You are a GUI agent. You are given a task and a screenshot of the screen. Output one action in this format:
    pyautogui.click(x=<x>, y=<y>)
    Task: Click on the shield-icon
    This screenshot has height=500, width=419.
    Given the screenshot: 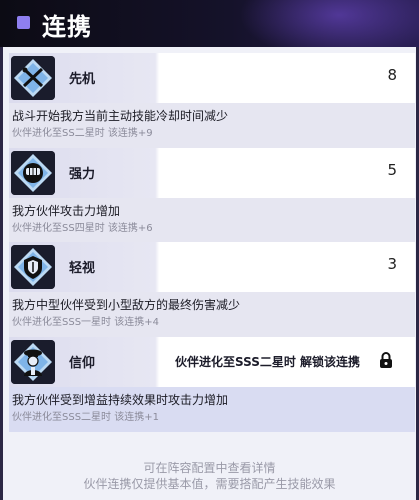 What is the action you would take?
    pyautogui.click(x=33, y=267)
    